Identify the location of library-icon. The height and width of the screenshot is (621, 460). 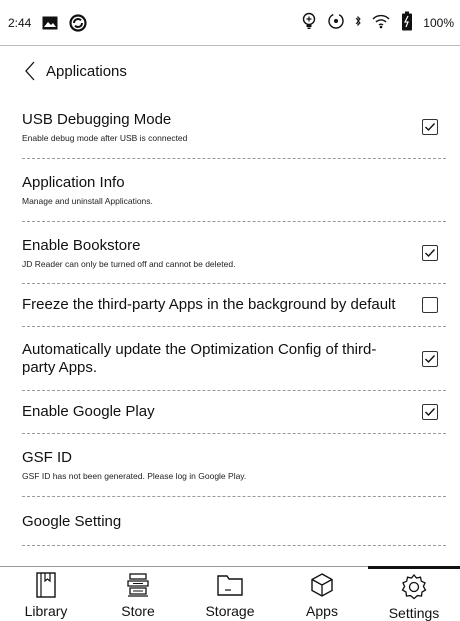
(46, 585).